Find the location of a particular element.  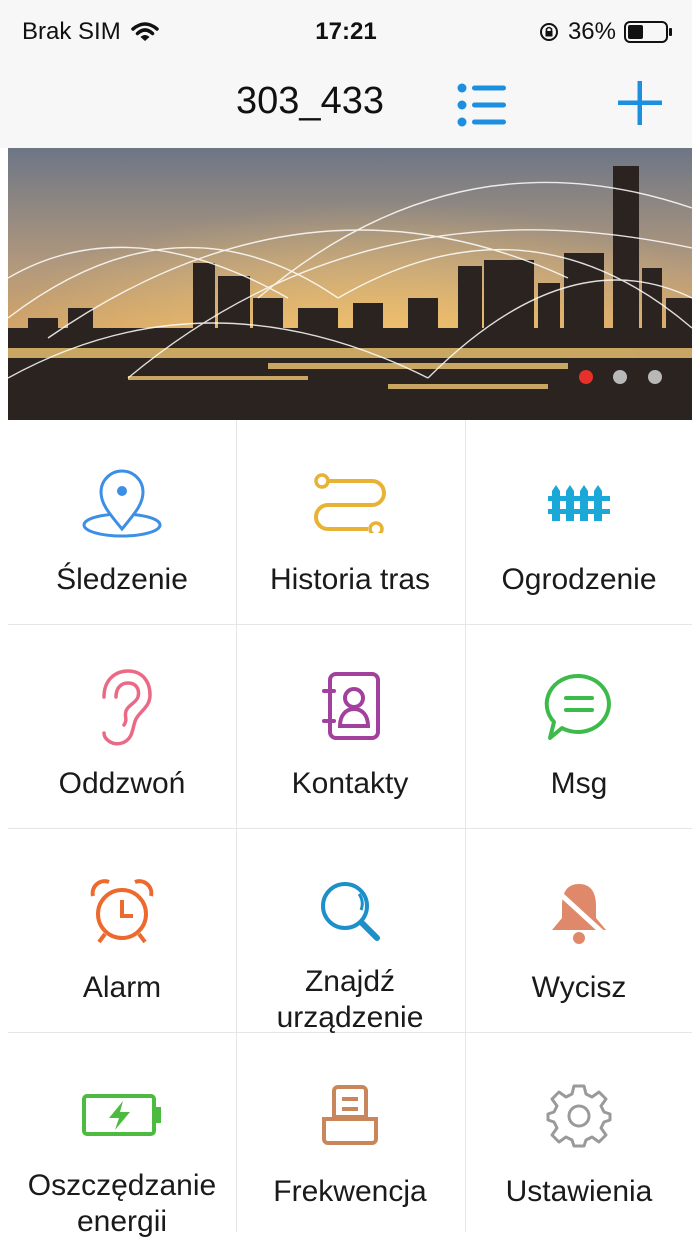

menu-item-contacts: Kontakty is located at coordinates (350, 726).